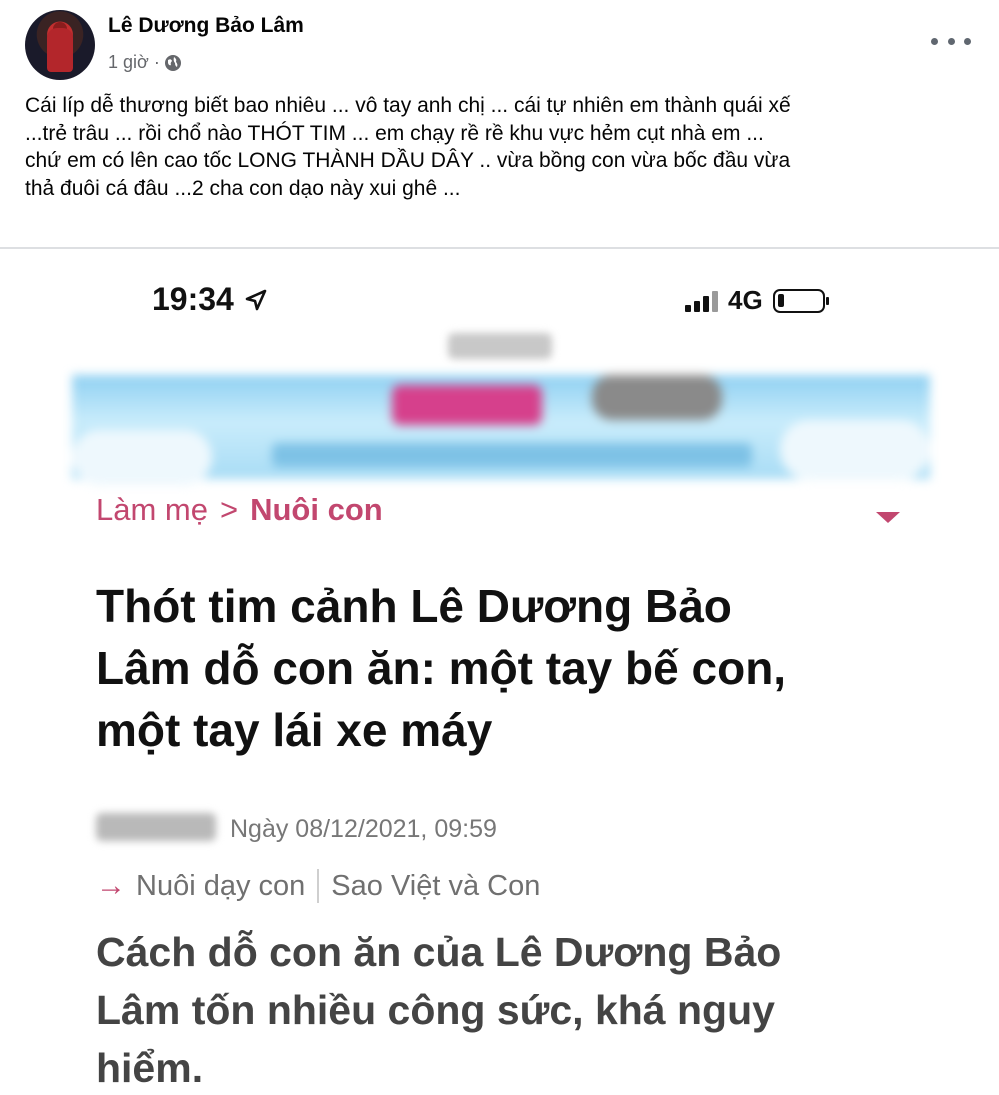 This screenshot has width=999, height=1095. What do you see at coordinates (500, 346) in the screenshot?
I see `blurred-url` at bounding box center [500, 346].